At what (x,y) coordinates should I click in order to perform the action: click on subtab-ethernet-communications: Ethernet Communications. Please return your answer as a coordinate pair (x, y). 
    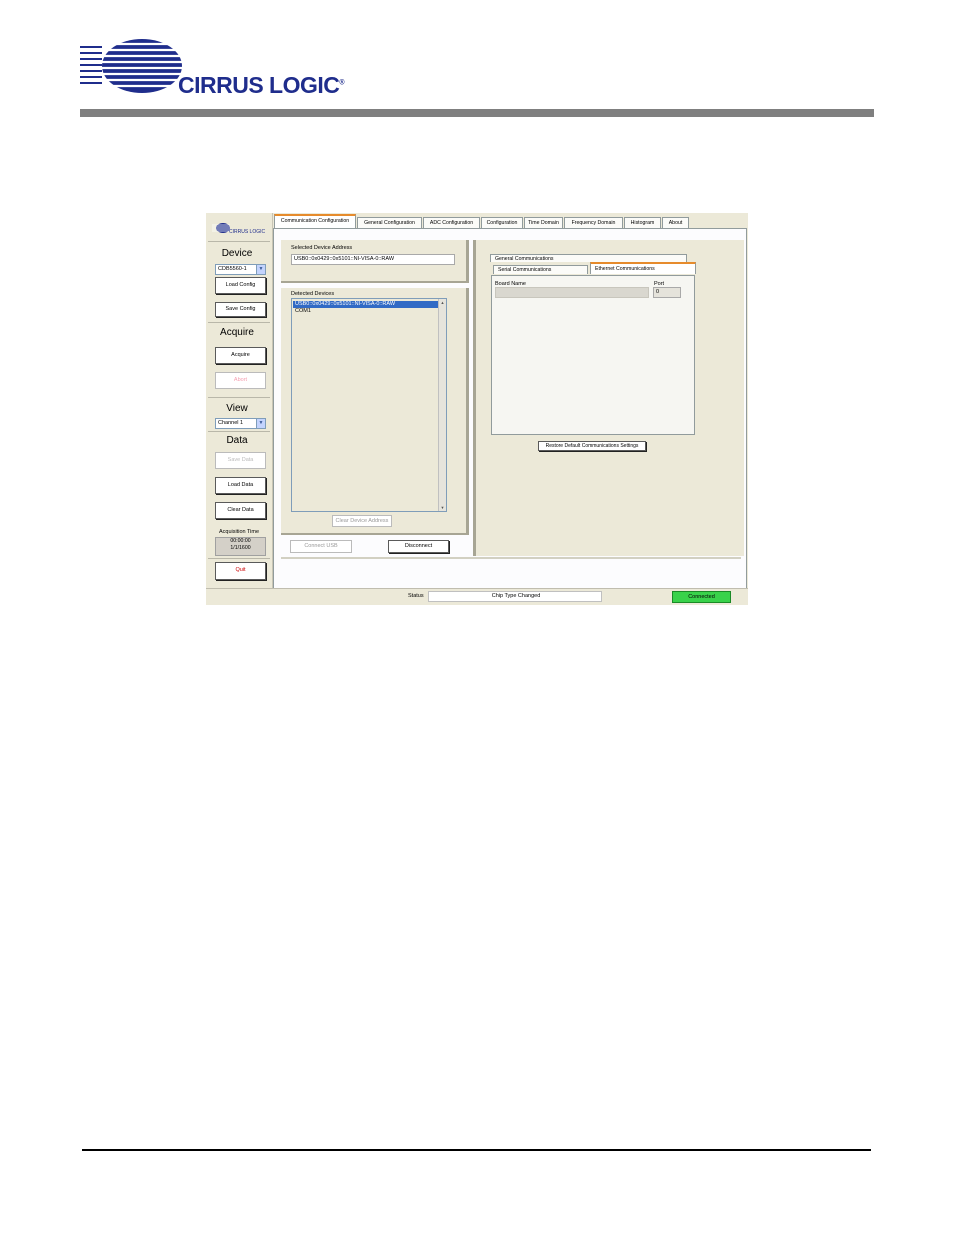
    Looking at the image, I should click on (643, 268).